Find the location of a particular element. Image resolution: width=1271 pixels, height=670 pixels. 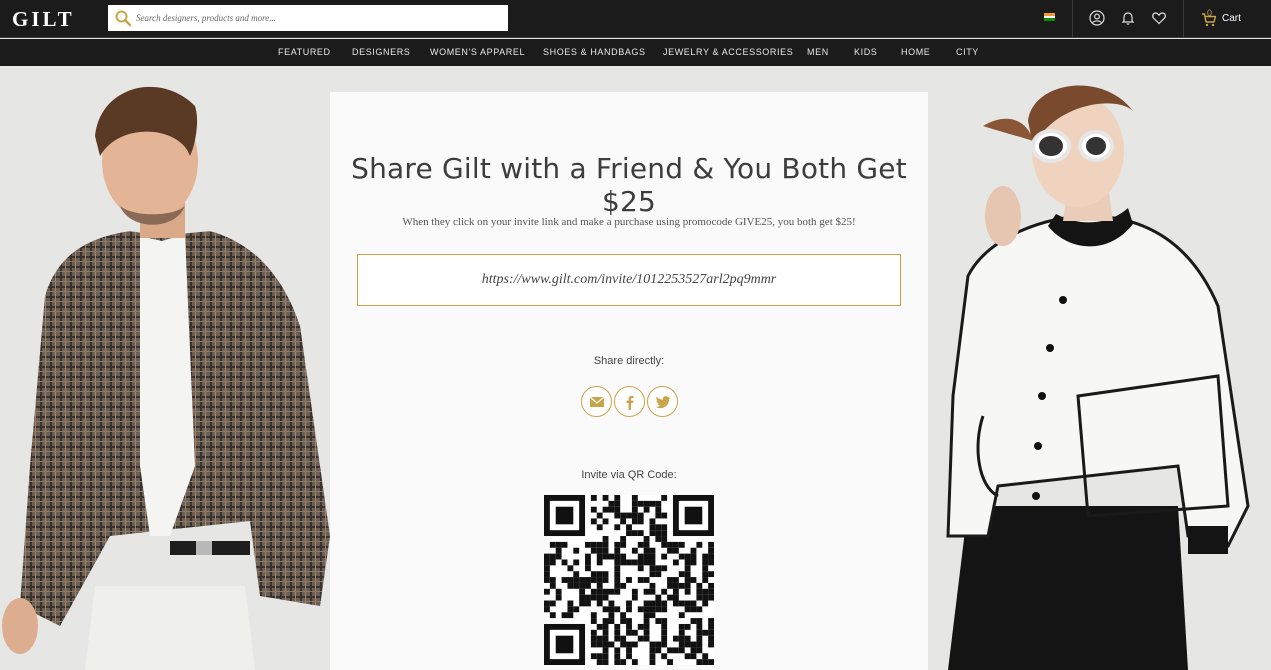

email-icon is located at coordinates (597, 401).